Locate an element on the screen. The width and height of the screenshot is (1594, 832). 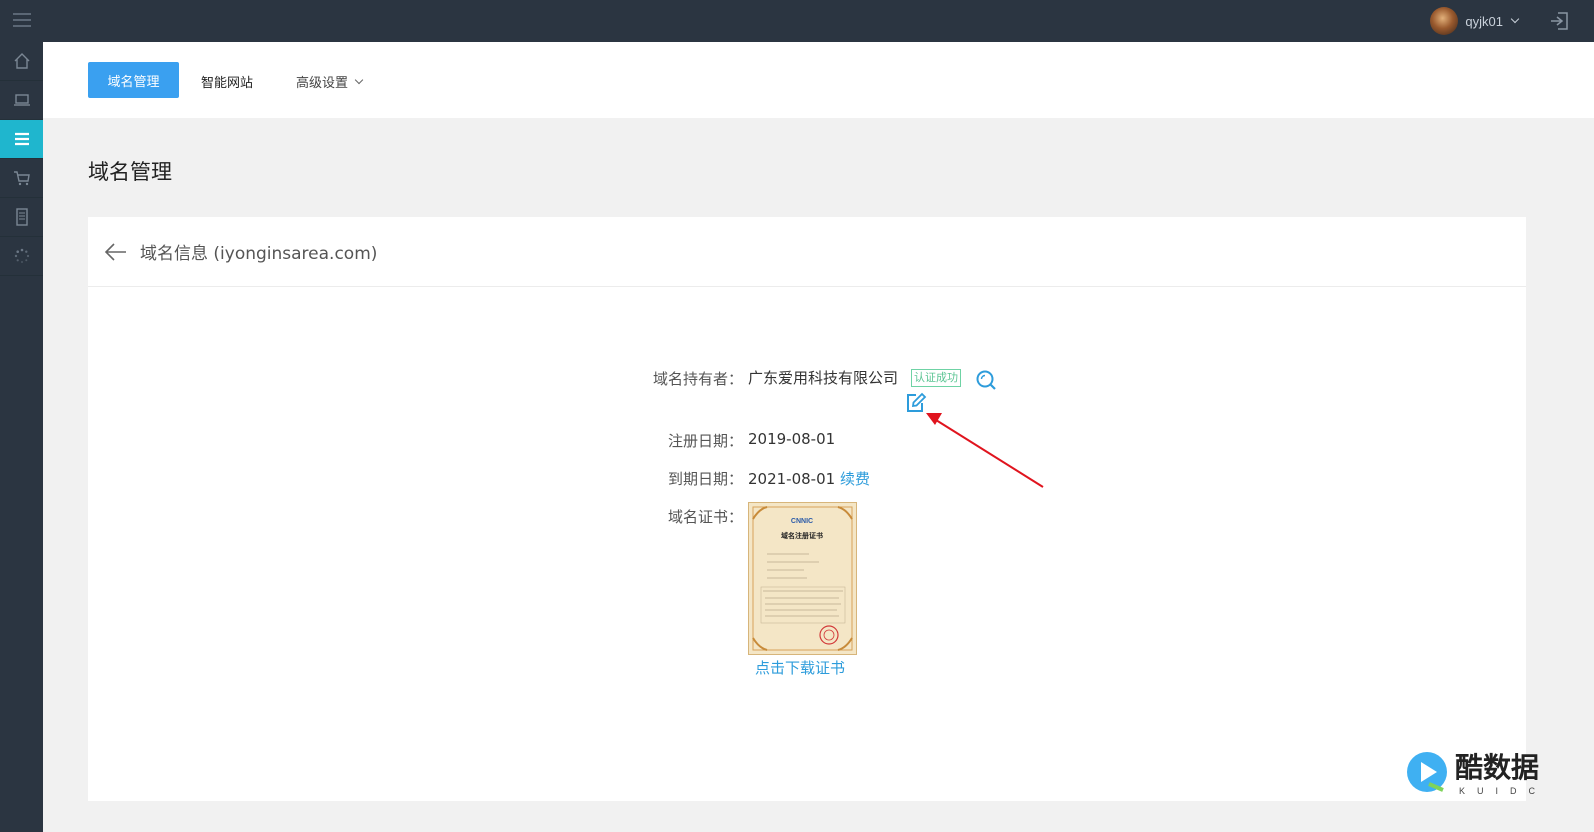
laptop-icon is located at coordinates (21, 100).